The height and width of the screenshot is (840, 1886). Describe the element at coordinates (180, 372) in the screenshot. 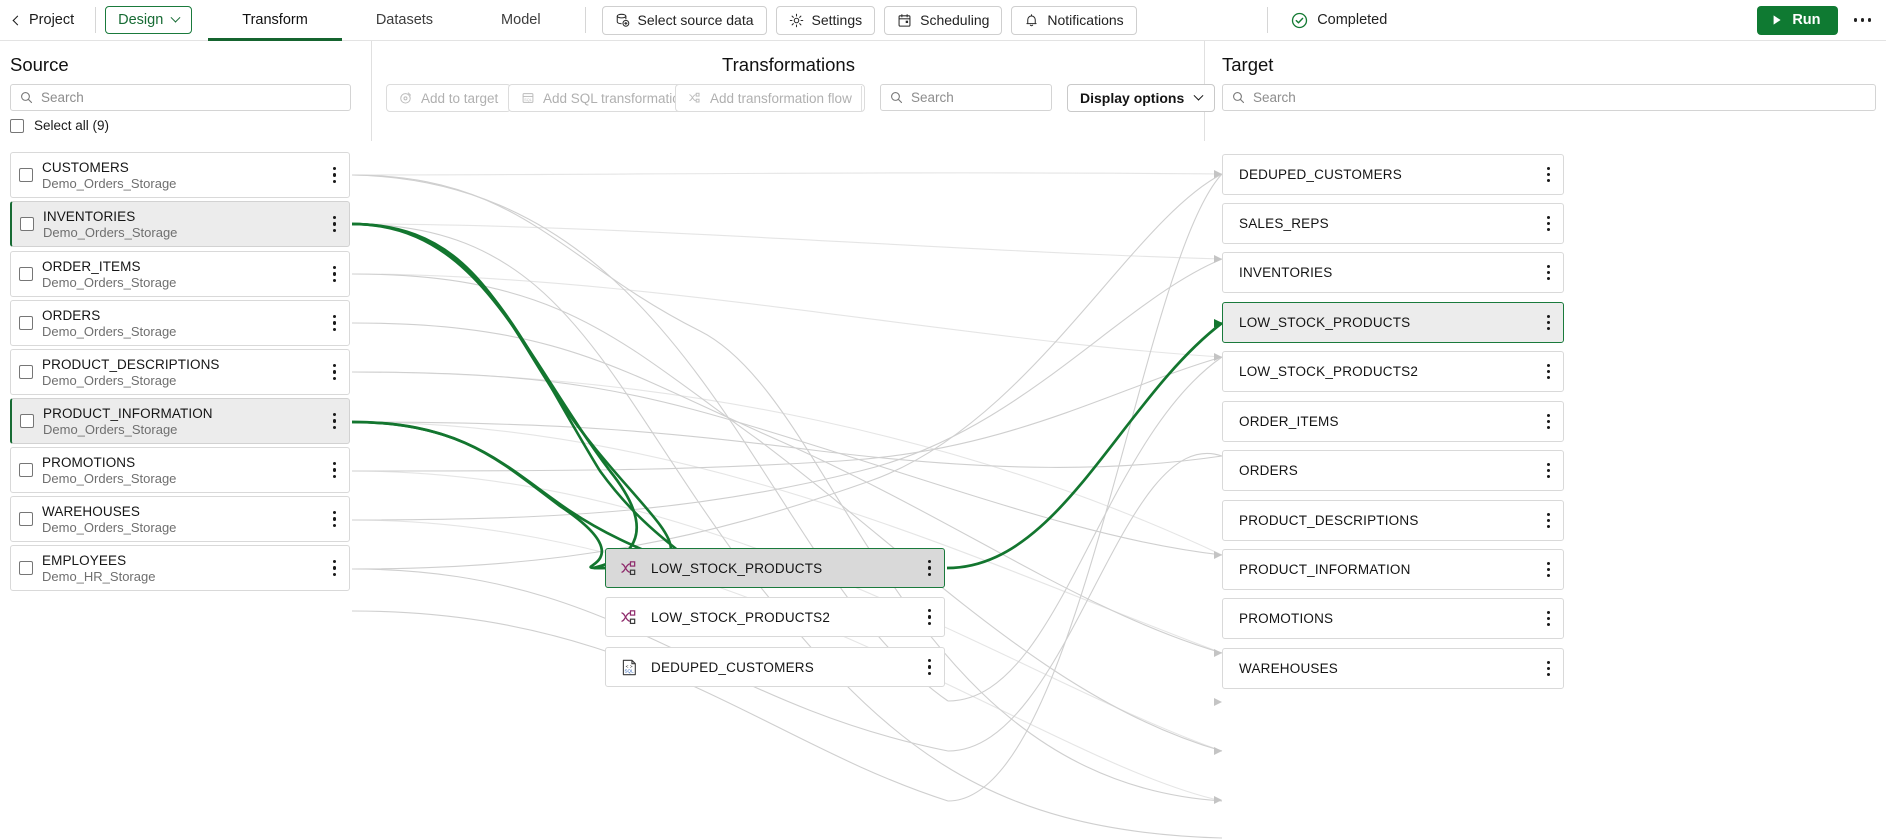

I see `source-item-product-descriptions: PRODUCT_DESCRIPTIONS Demo_Orders_Storage` at that location.